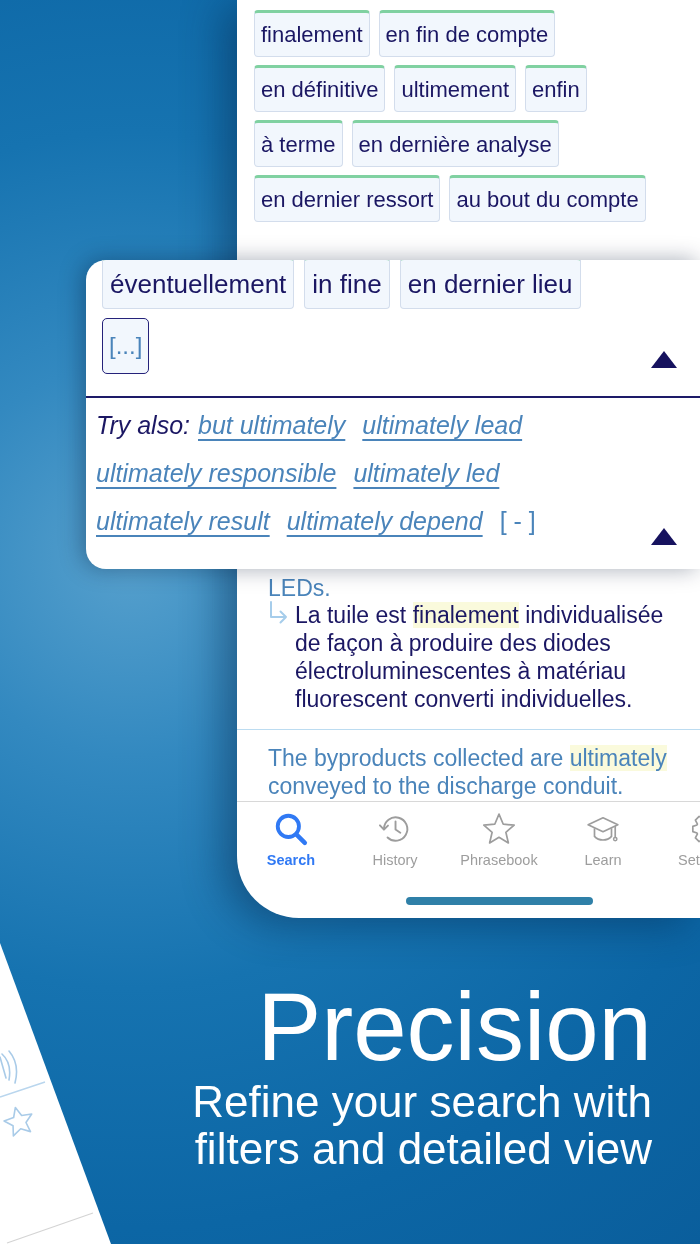 The width and height of the screenshot is (700, 1244). I want to click on show-more-button: [...], so click(126, 346).